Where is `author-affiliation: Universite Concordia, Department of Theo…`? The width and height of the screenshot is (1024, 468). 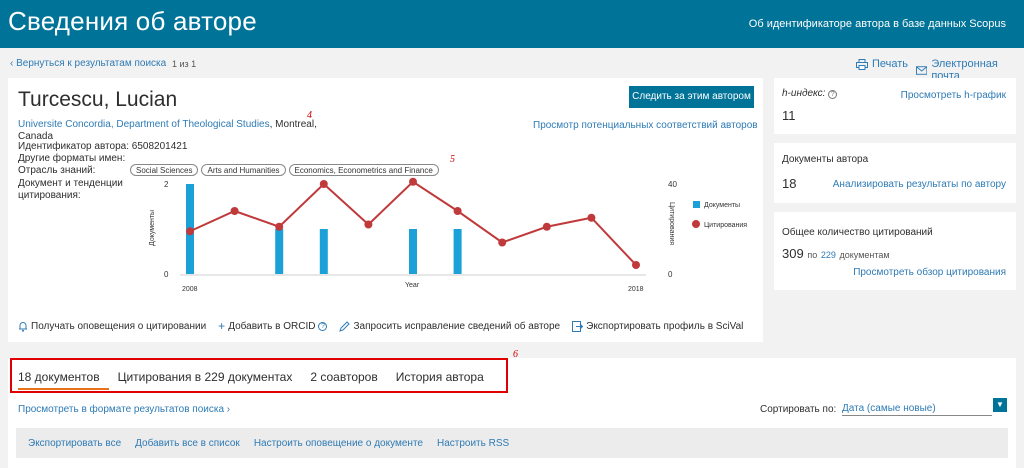
author-affiliation: Universite Concordia, Department of Theo… is located at coordinates (168, 131).